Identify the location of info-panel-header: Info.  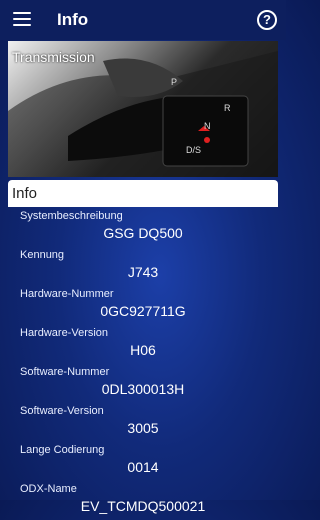
(143, 193).